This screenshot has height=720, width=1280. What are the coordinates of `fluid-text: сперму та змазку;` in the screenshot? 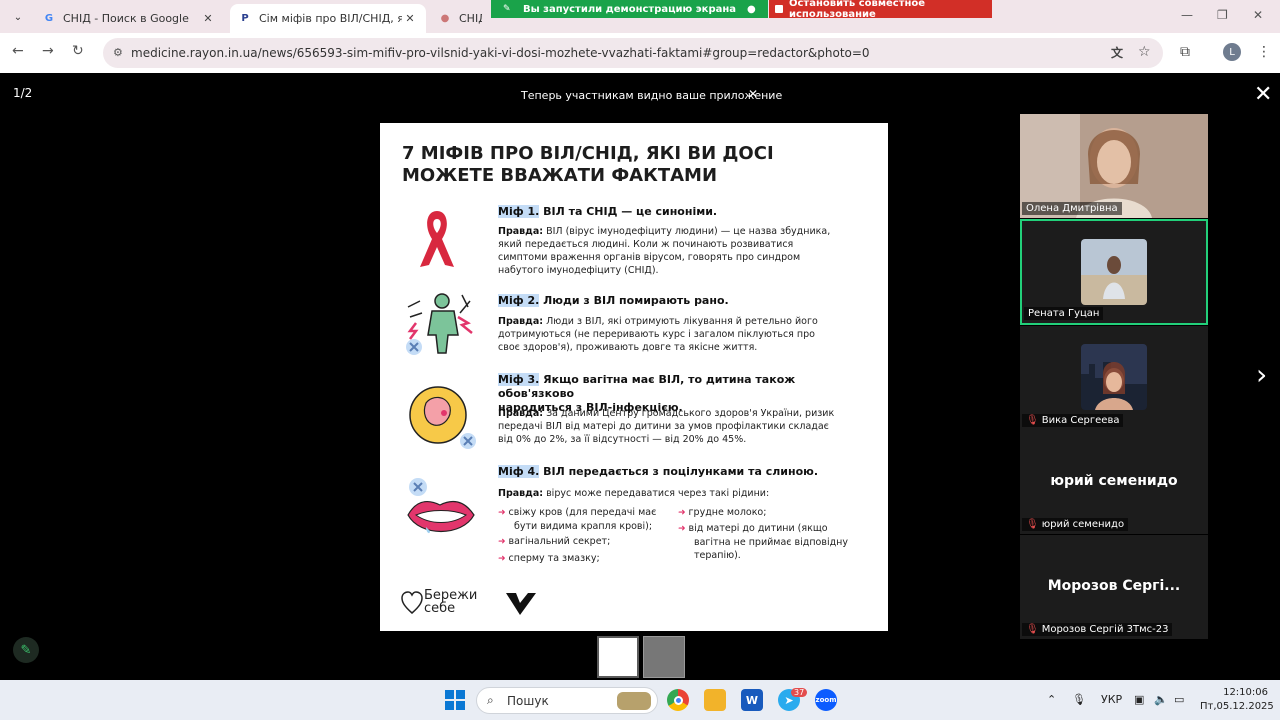 It's located at (554, 558).